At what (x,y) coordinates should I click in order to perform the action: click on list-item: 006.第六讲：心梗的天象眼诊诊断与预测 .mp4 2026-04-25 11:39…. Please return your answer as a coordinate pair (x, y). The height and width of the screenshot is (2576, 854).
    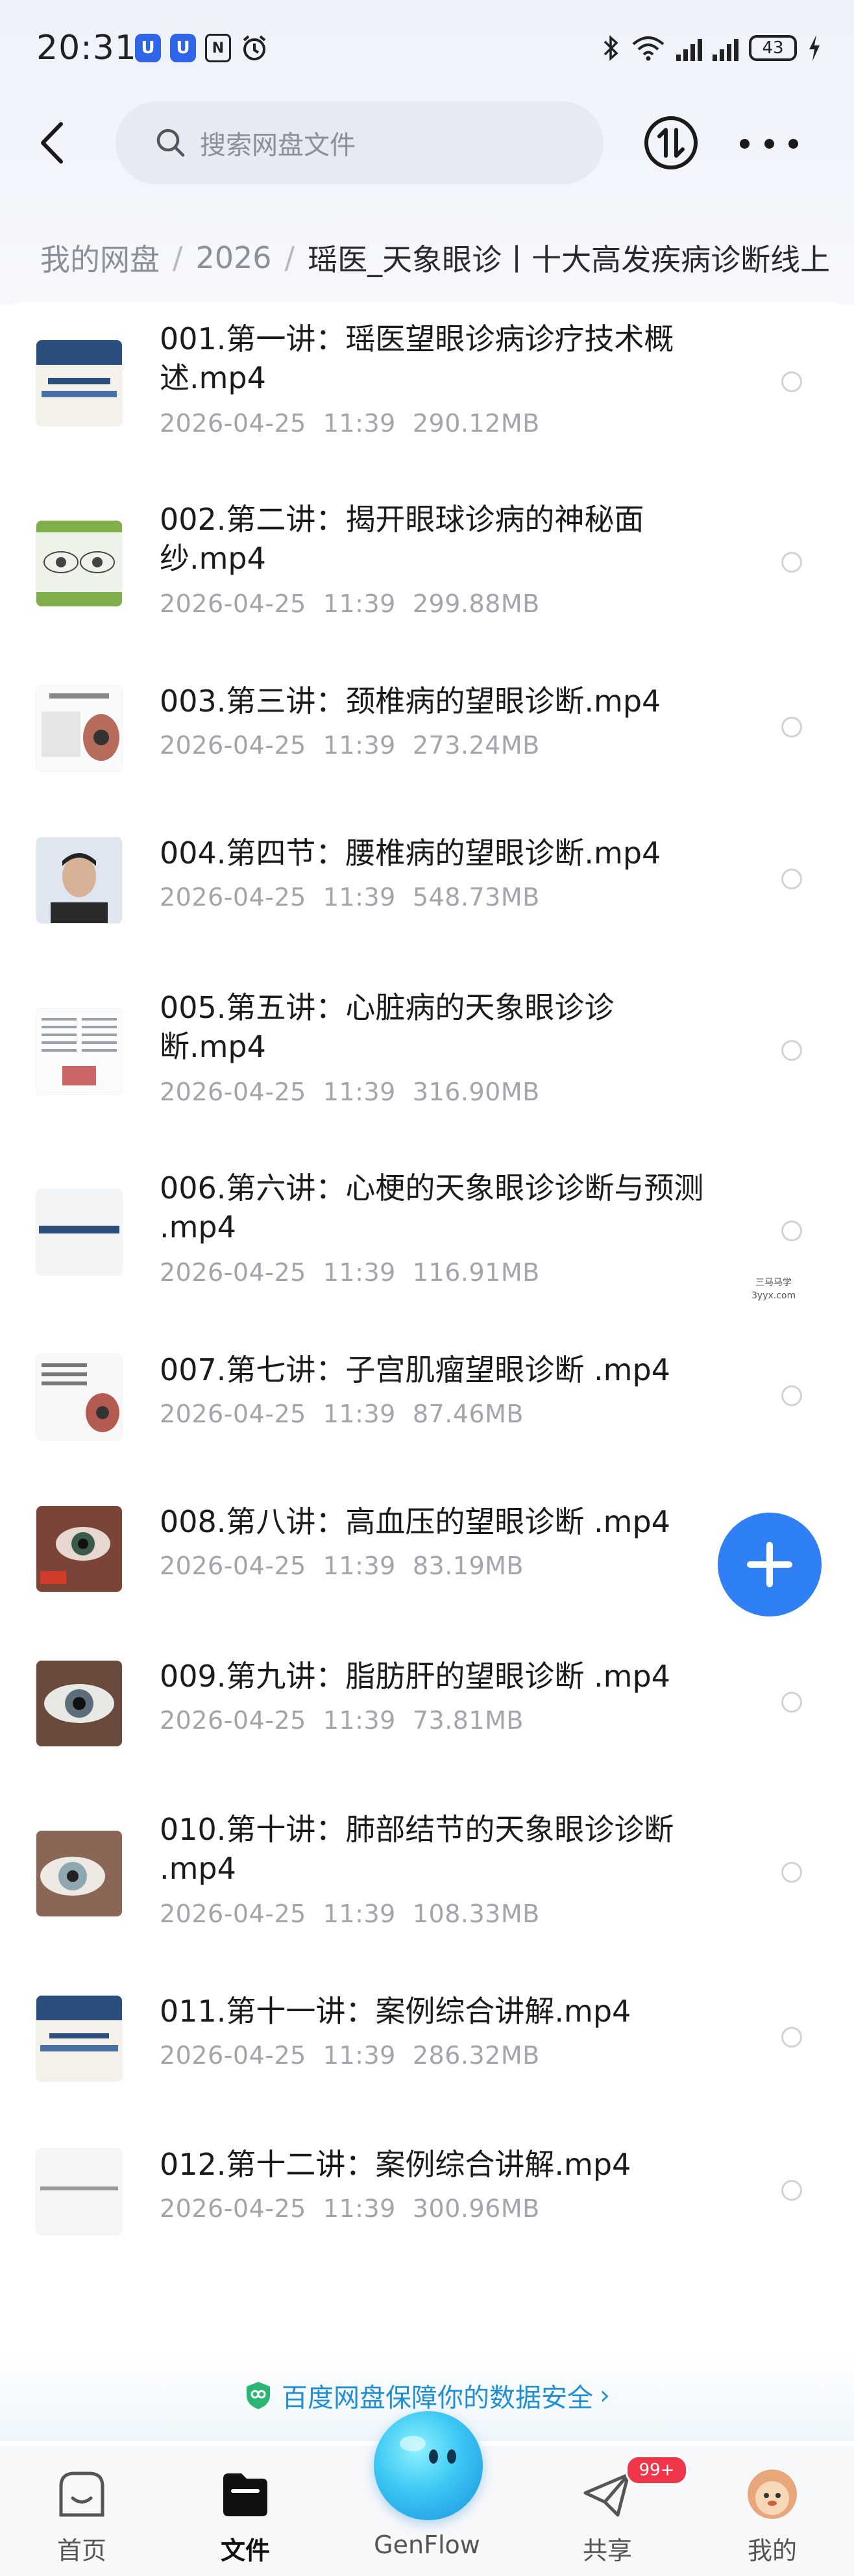
    Looking at the image, I should click on (427, 1253).